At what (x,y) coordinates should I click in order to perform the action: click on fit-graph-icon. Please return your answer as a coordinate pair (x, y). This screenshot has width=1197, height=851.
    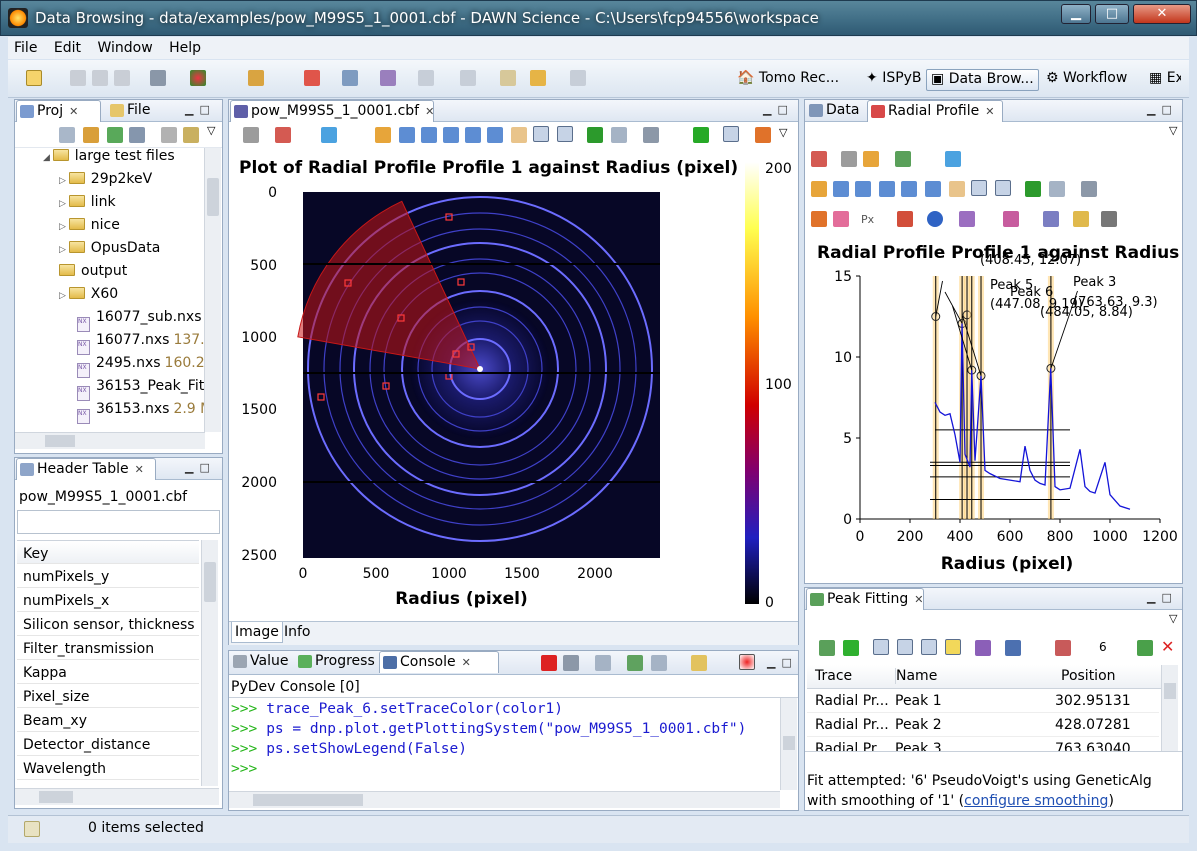
    Looking at the image, I should click on (827, 648).